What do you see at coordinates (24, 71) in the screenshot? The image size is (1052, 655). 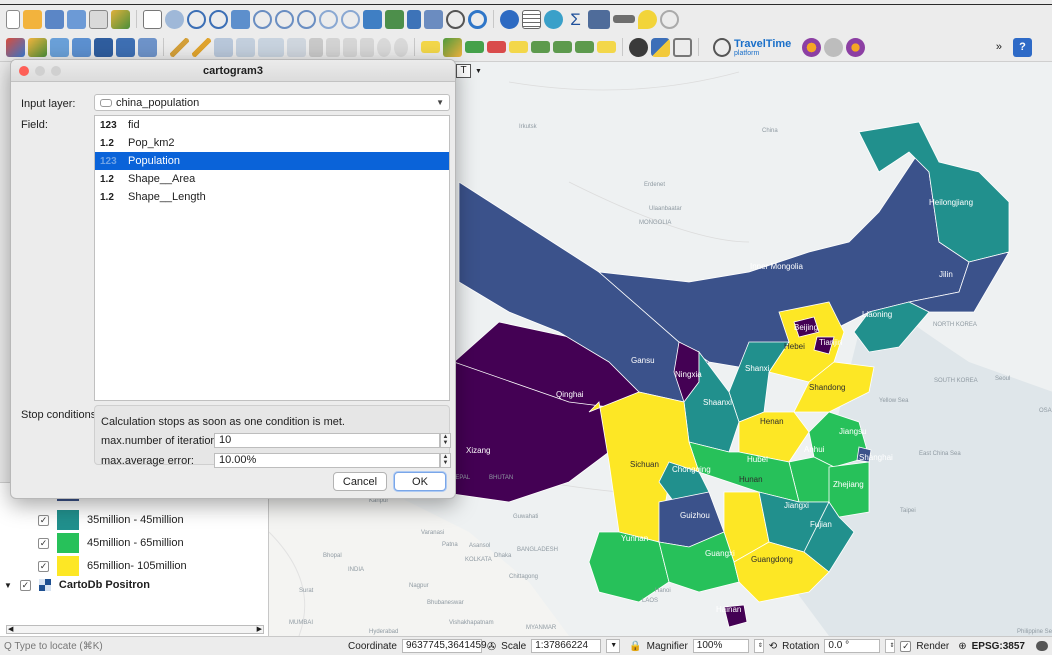 I see `close-window-icon` at bounding box center [24, 71].